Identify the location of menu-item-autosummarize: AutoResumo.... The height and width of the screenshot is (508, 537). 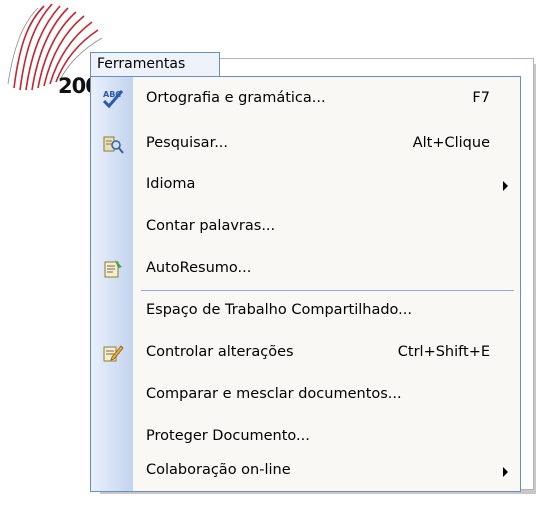
(305, 270).